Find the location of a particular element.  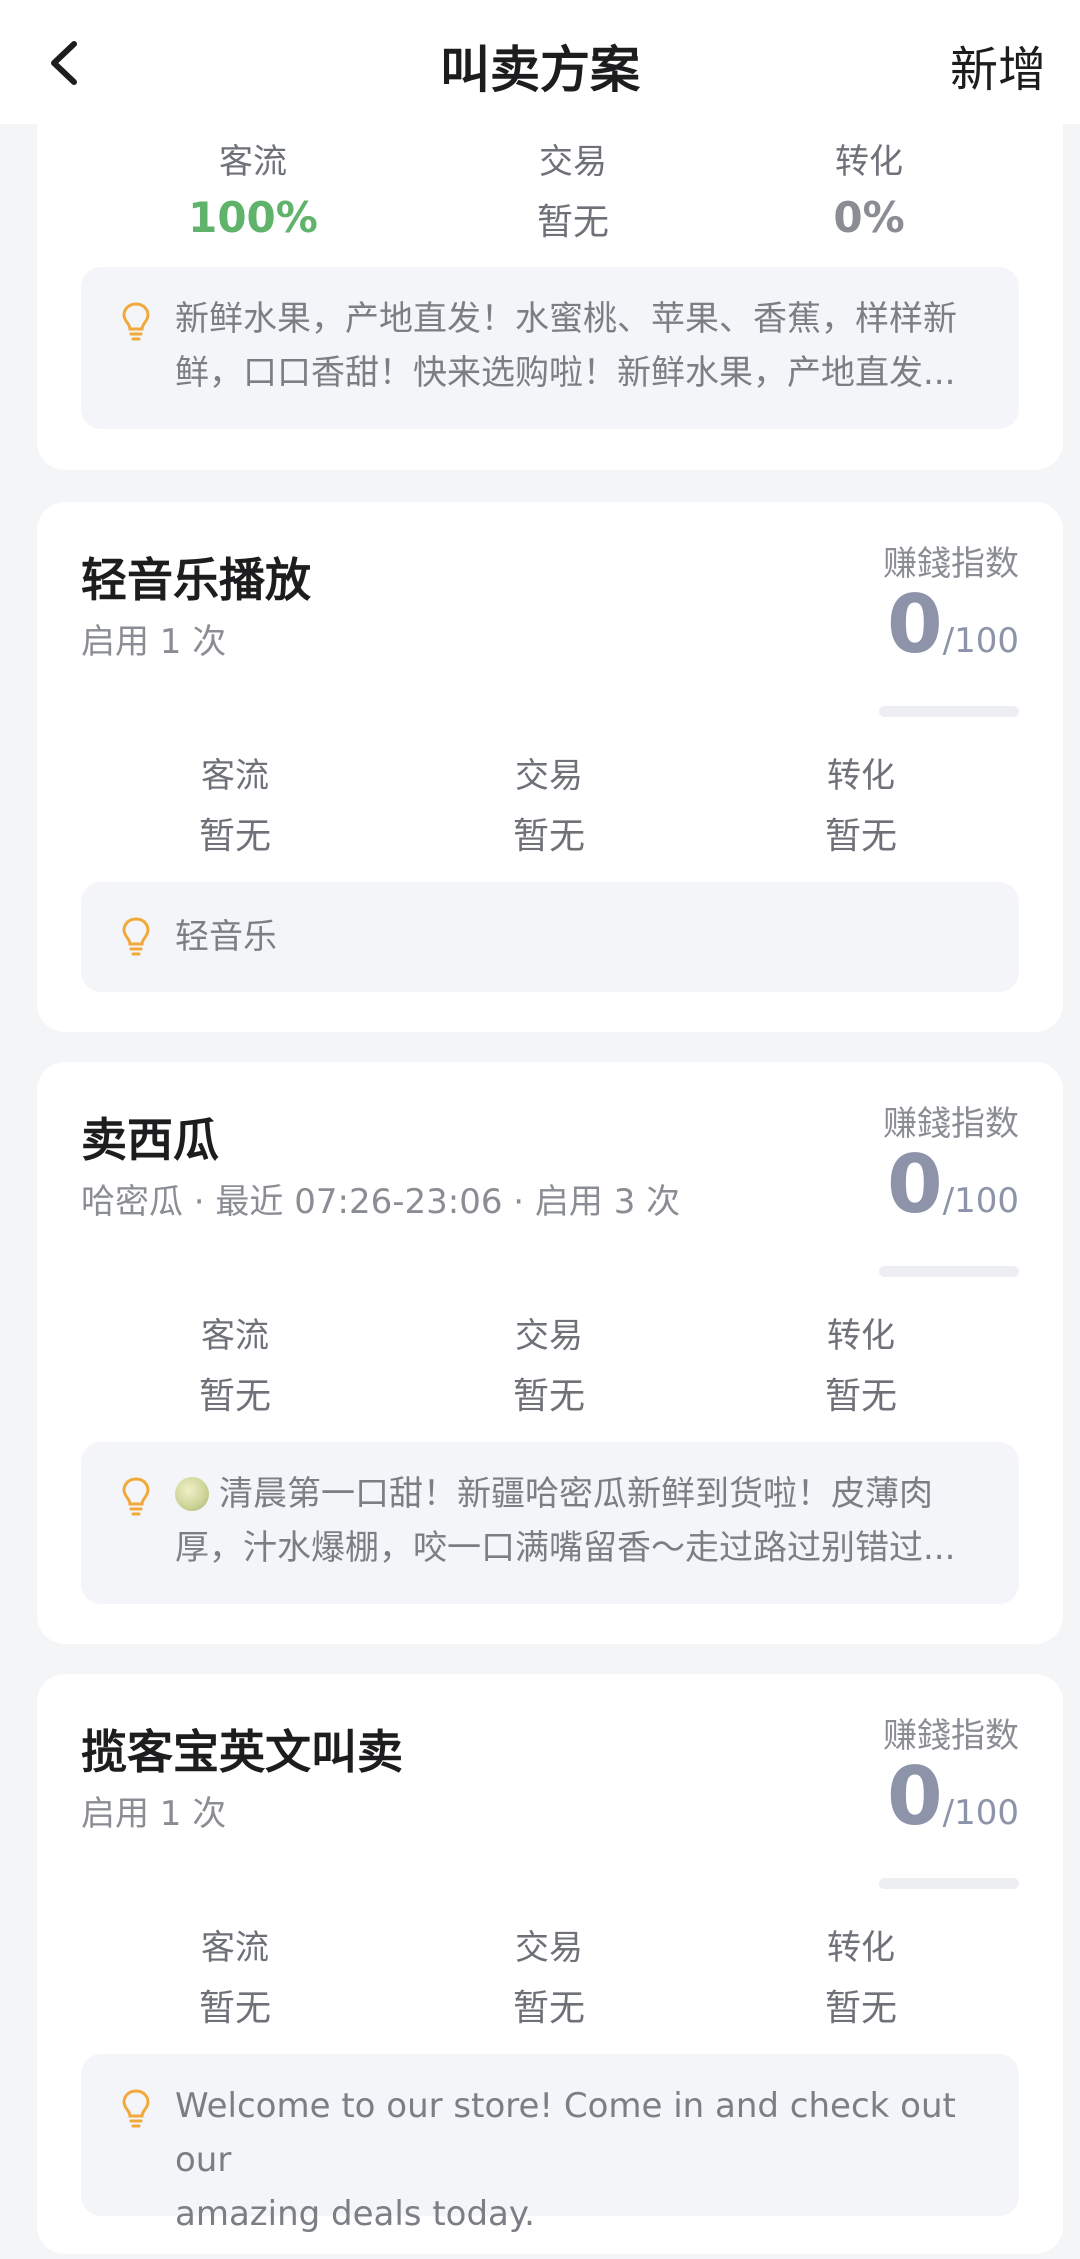

add-button: 新增 is located at coordinates (998, 65).